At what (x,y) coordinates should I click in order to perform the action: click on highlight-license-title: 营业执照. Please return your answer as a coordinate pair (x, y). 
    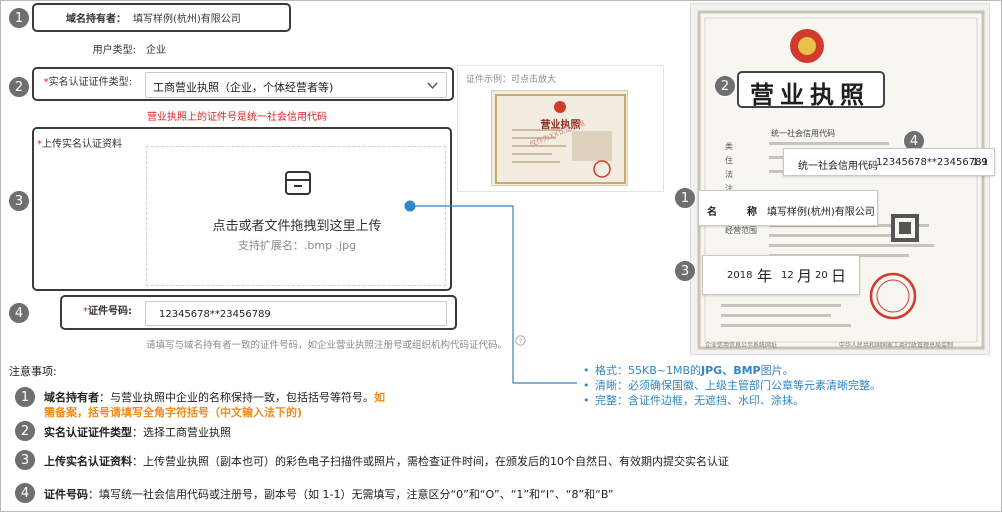
    Looking at the image, I should click on (811, 90).